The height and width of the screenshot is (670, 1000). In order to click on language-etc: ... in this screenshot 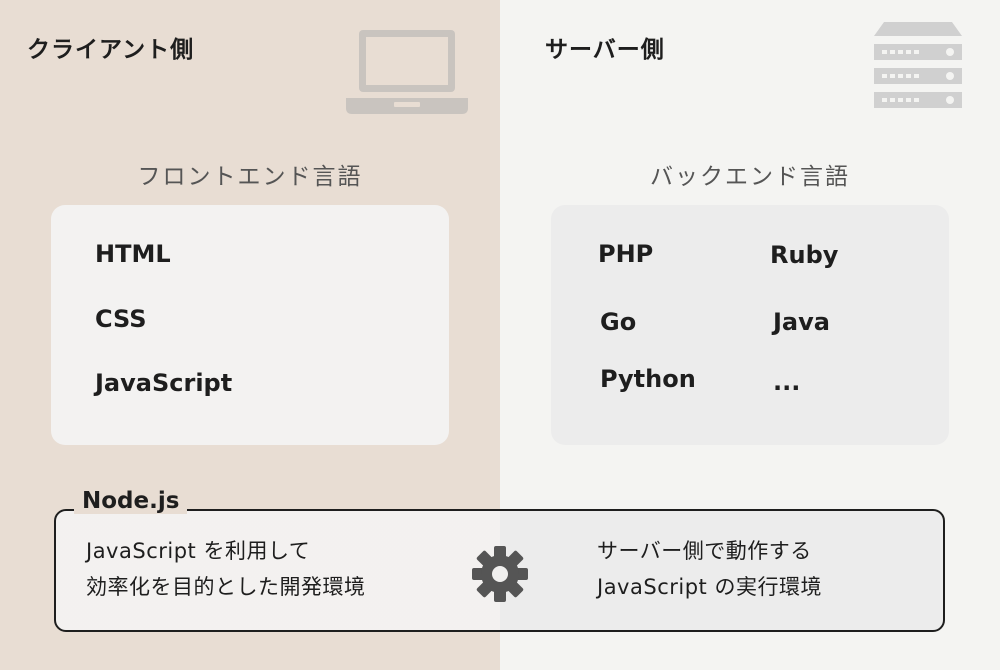, I will do `click(787, 382)`.